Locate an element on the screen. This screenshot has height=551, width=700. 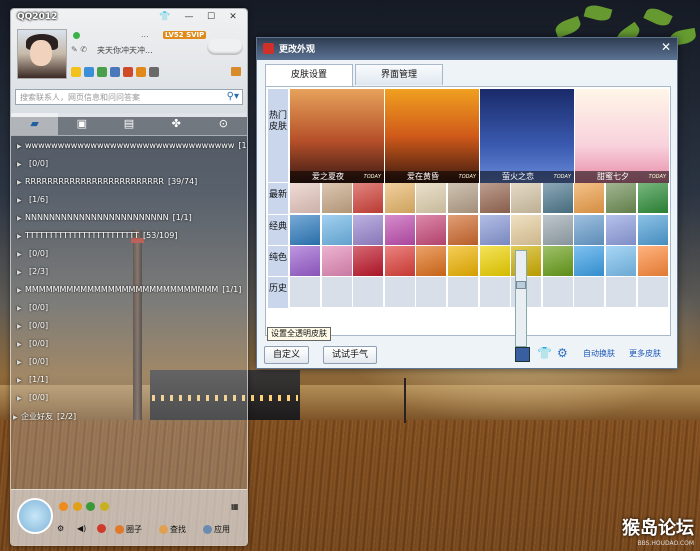
group-row: ▶ RRRRRRRRRRRRRRRRRRRRRRRRR [39/74] is located at coordinates (107, 184).